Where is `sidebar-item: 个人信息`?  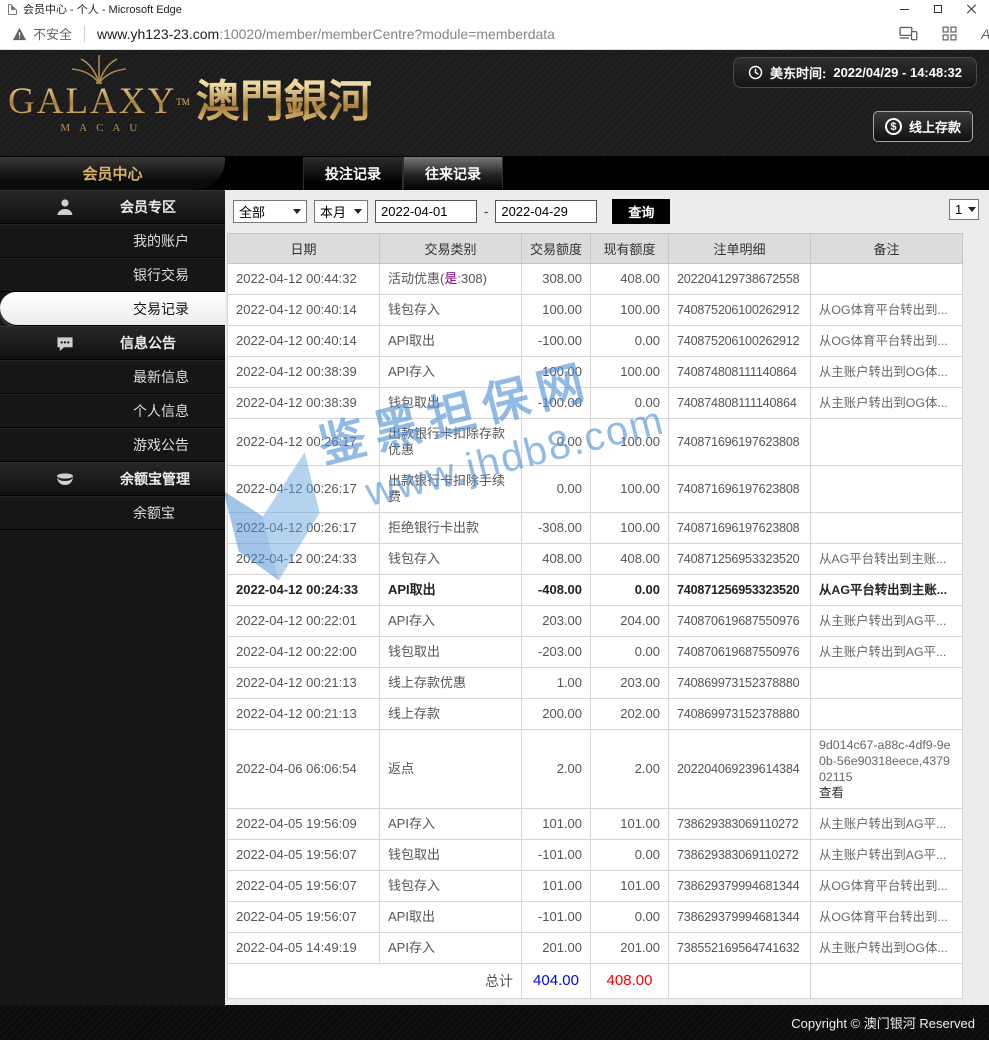 sidebar-item: 个人信息 is located at coordinates (112, 411).